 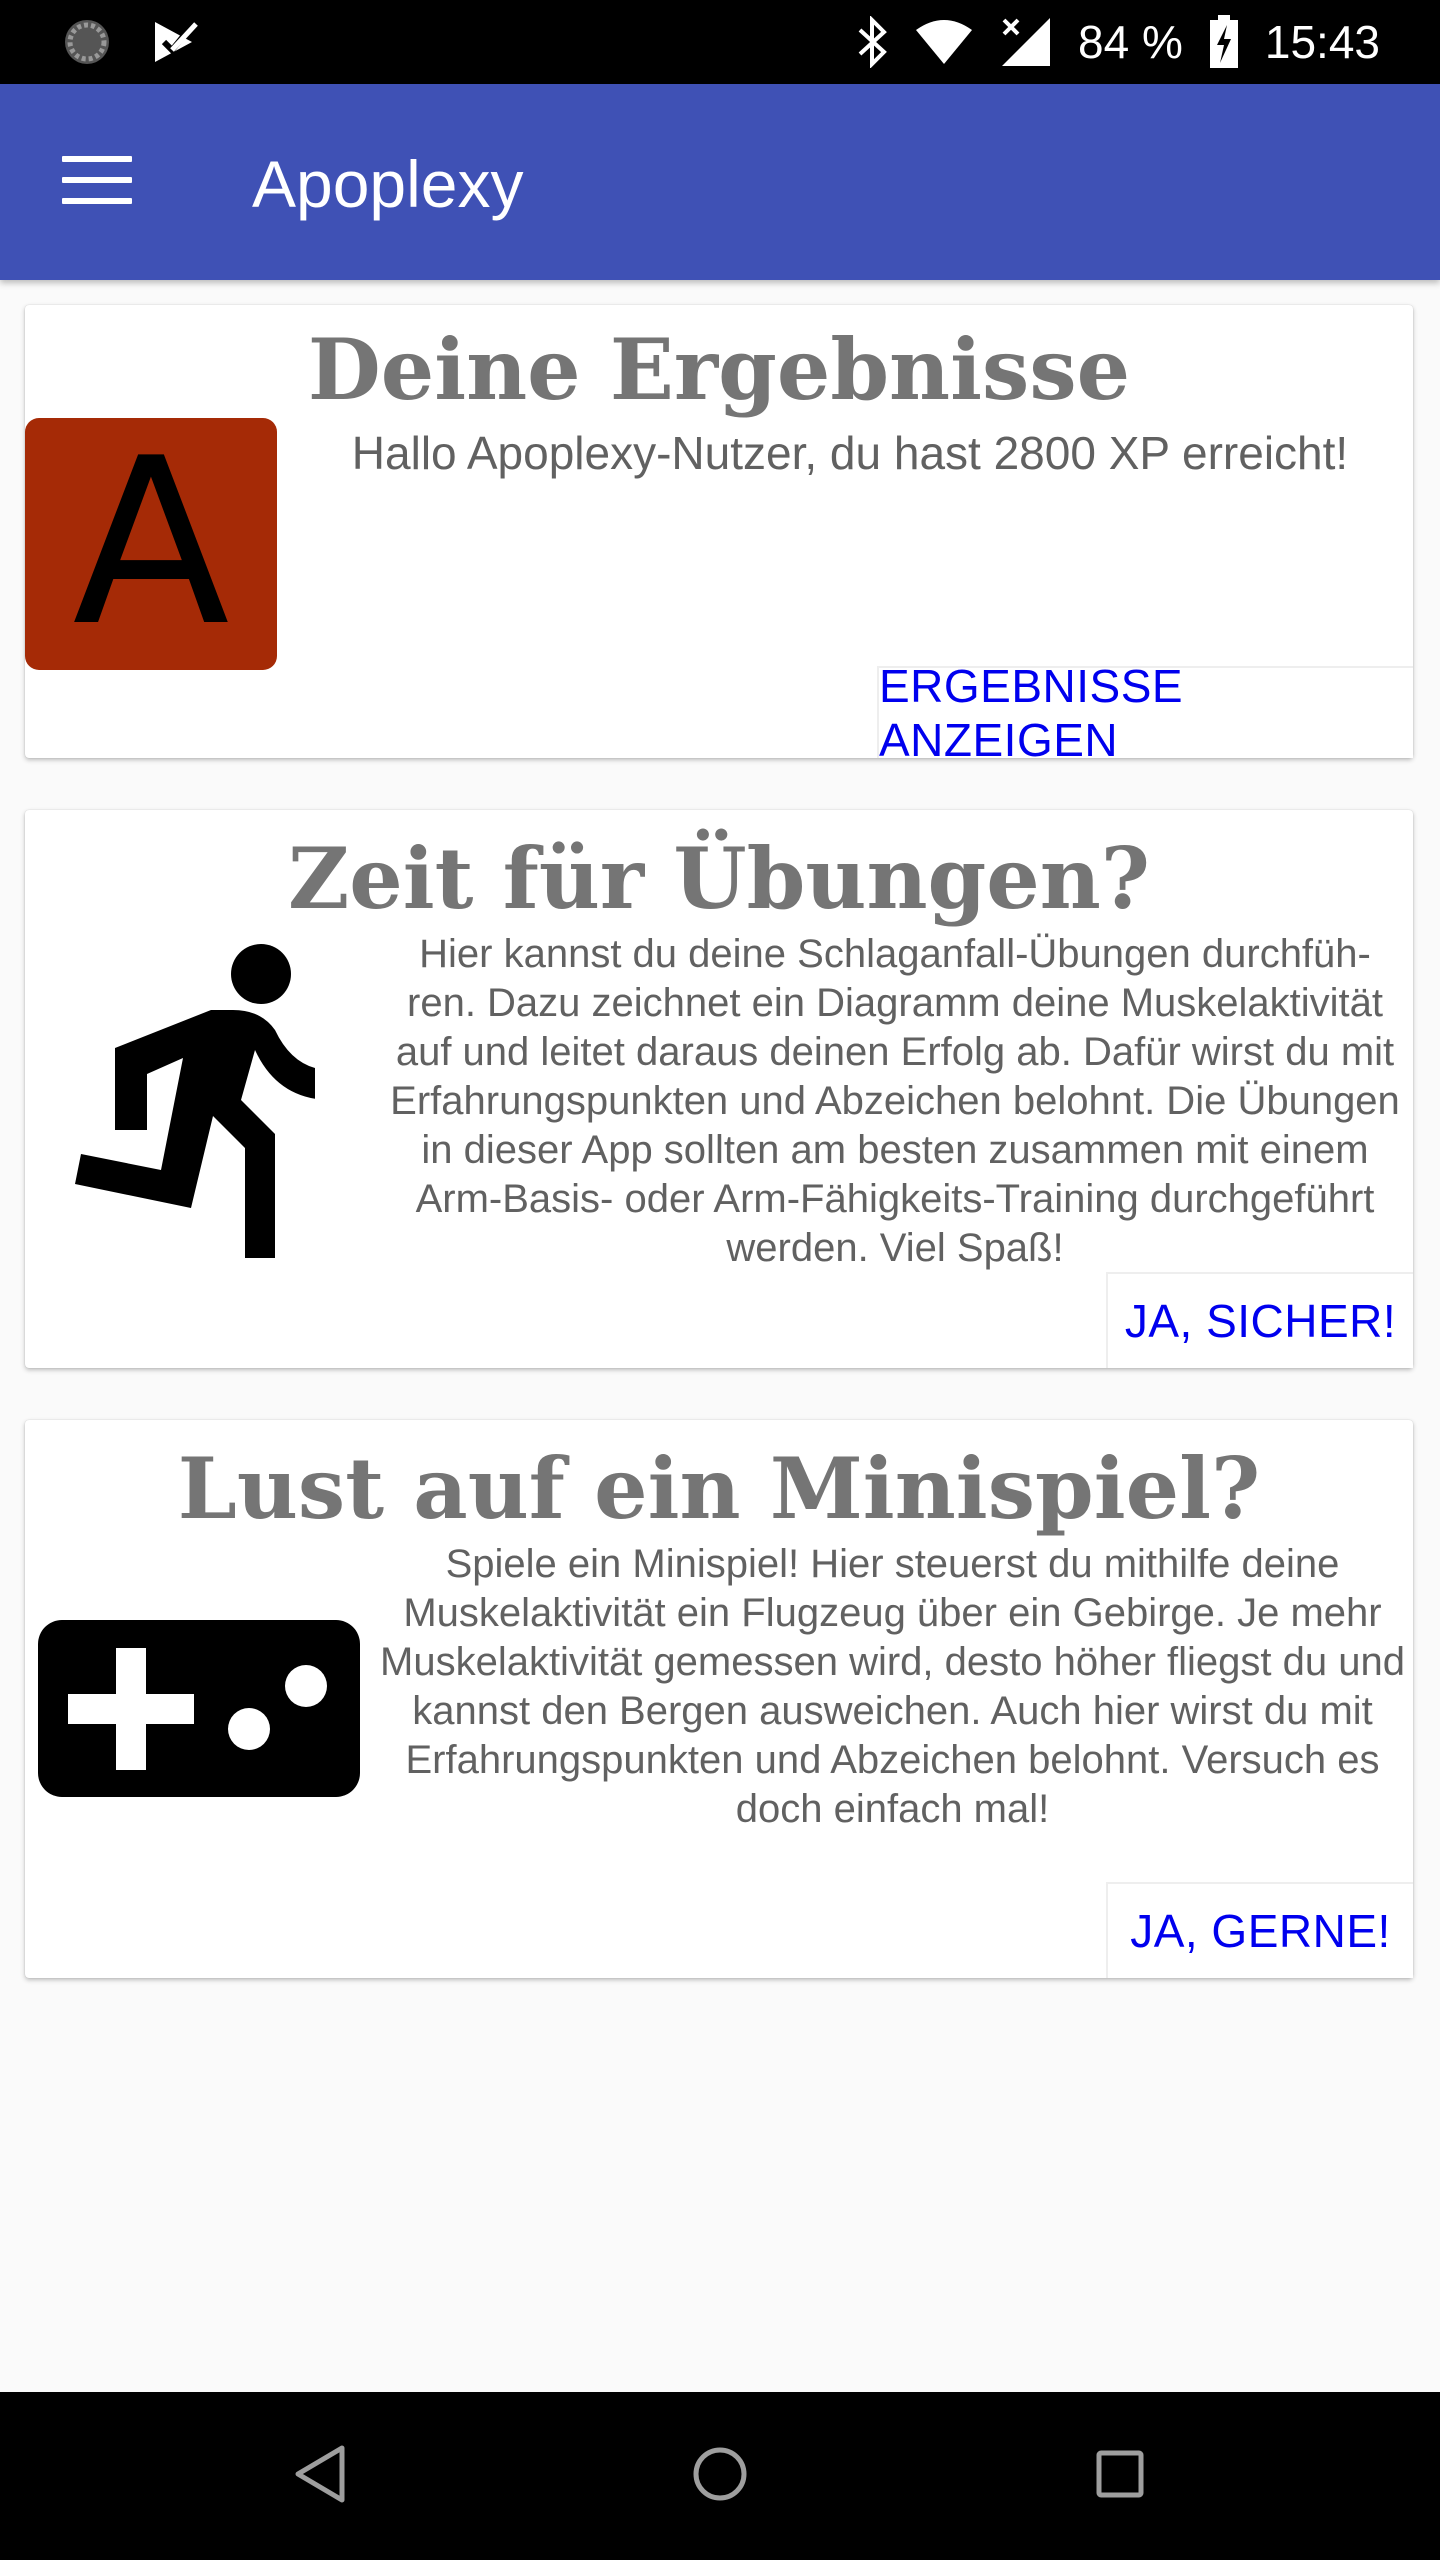 What do you see at coordinates (388, 184) in the screenshot?
I see `app-title: Apoplexy` at bounding box center [388, 184].